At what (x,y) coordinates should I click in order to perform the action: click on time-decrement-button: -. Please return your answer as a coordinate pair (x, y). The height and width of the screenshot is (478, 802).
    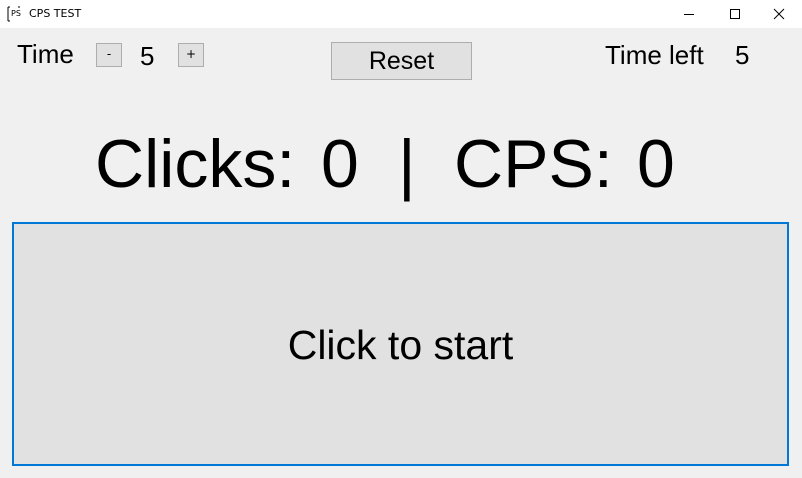
    Looking at the image, I should click on (109, 55).